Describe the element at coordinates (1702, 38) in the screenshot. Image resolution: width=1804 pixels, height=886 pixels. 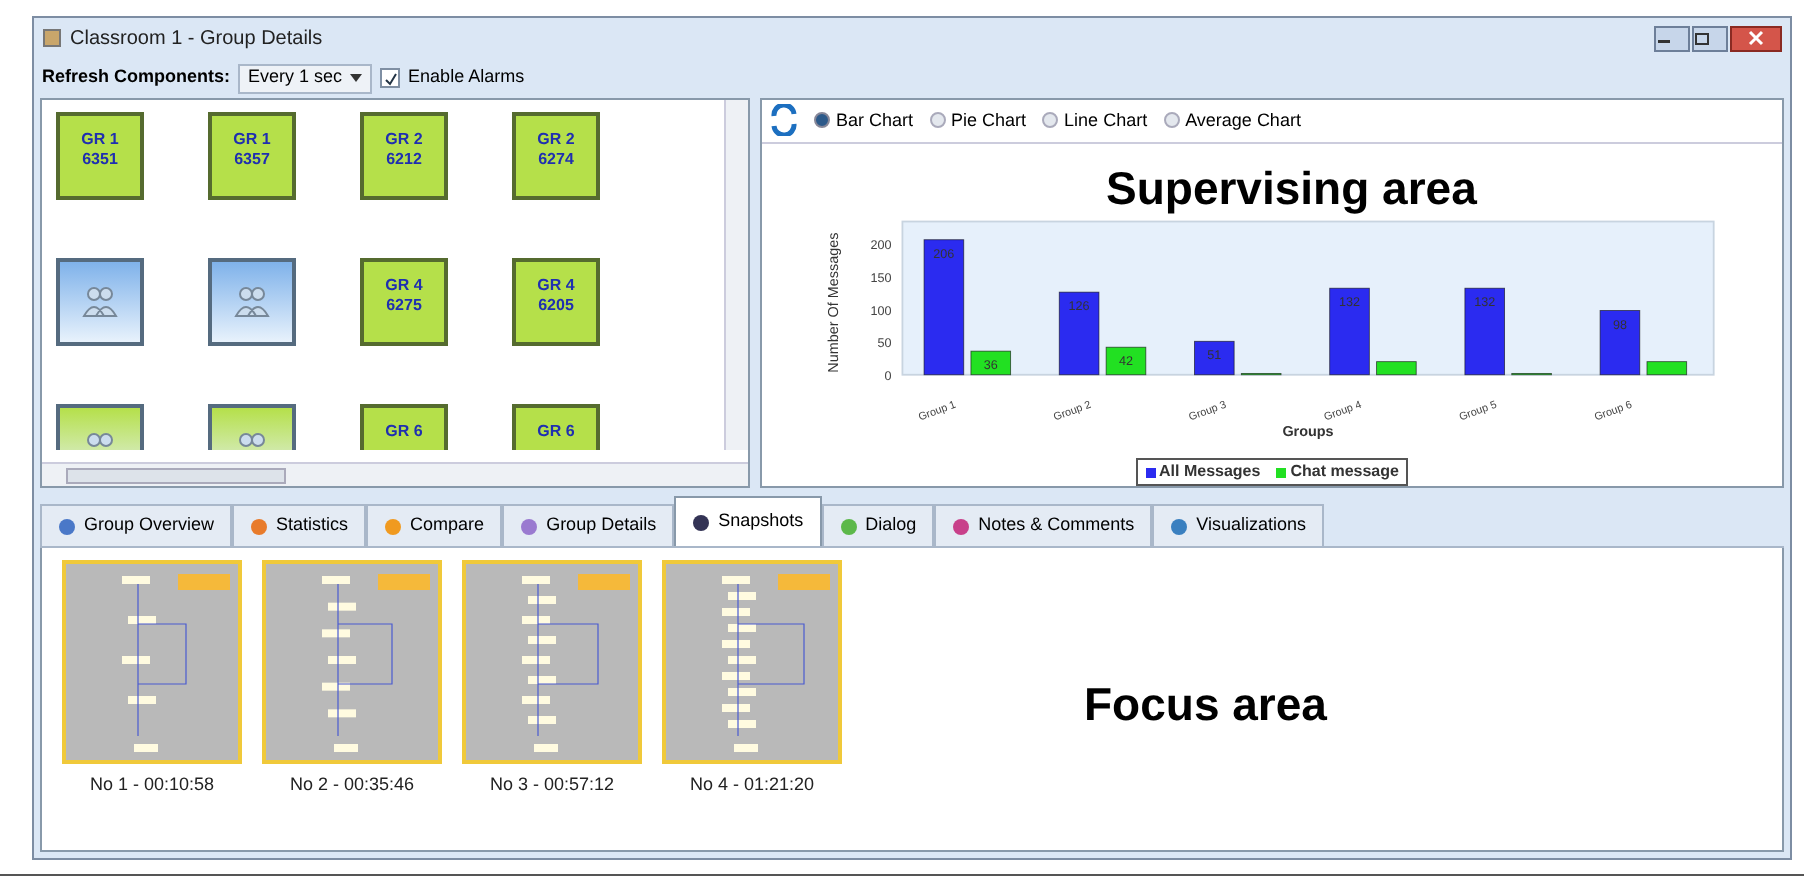
I see `restore-icon` at that location.